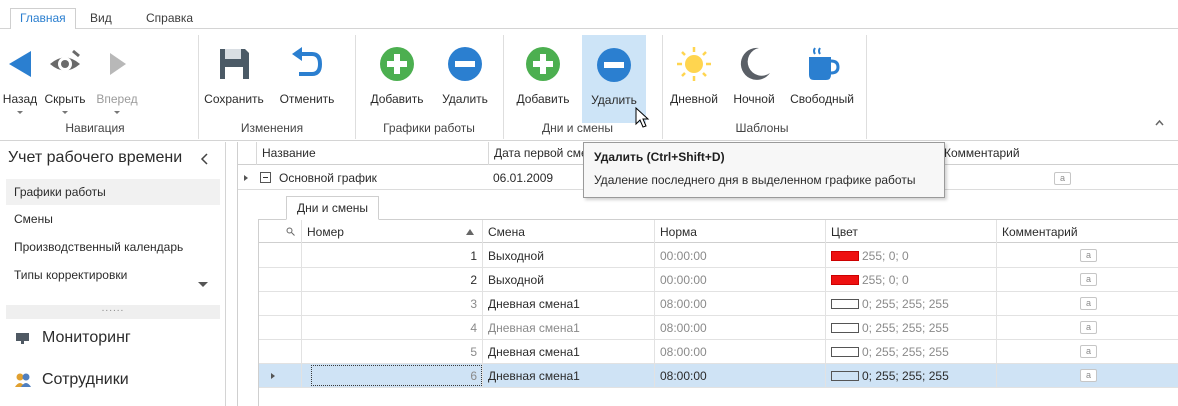  What do you see at coordinates (272, 128) in the screenshot?
I see `group-label-changes: Изменения` at bounding box center [272, 128].